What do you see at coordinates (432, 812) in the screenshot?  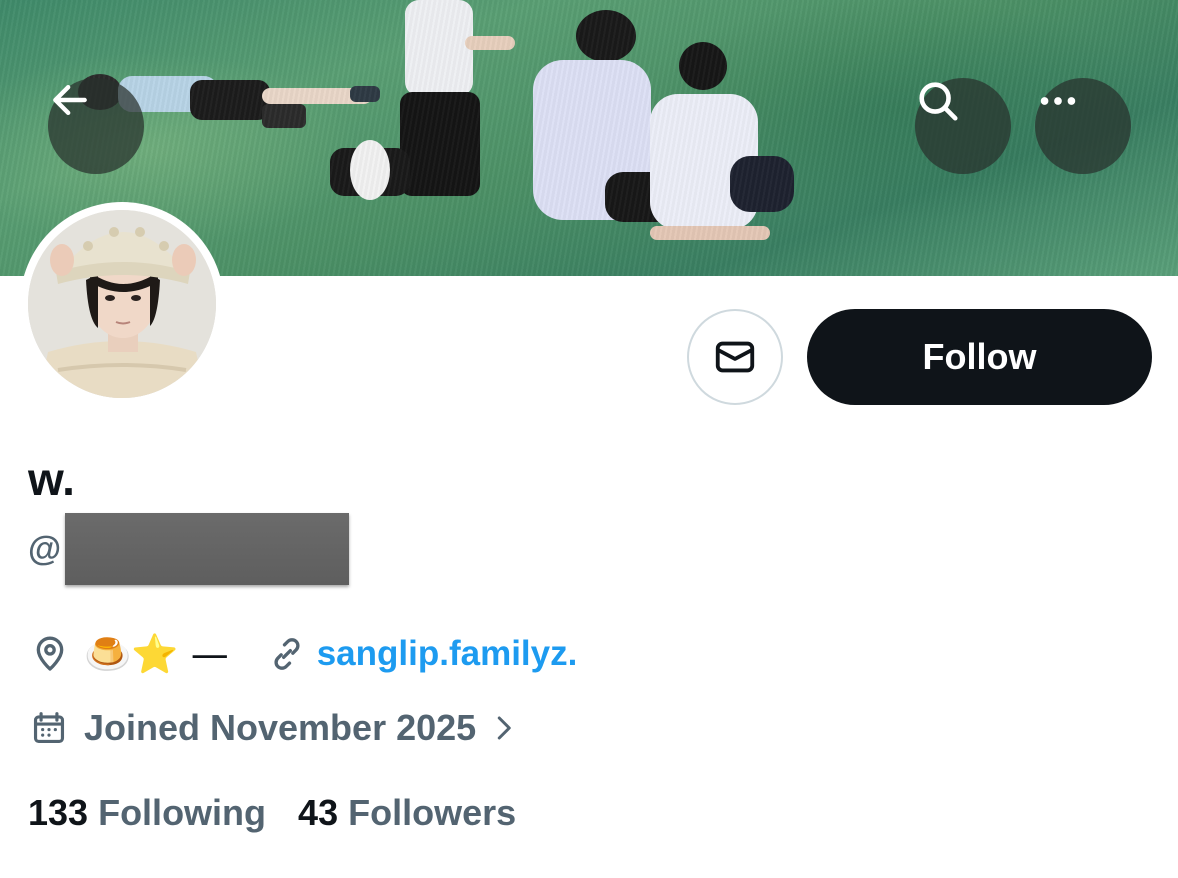 I see `followers-label: Followers` at bounding box center [432, 812].